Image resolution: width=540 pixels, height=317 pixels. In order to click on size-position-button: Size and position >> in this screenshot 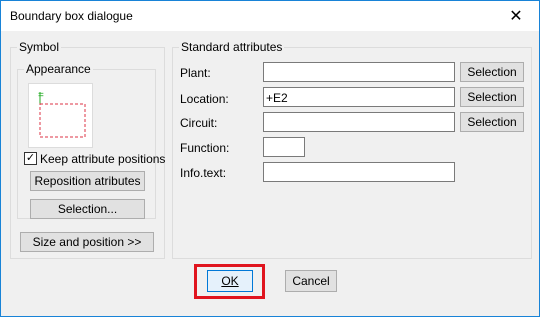, I will do `click(87, 242)`.